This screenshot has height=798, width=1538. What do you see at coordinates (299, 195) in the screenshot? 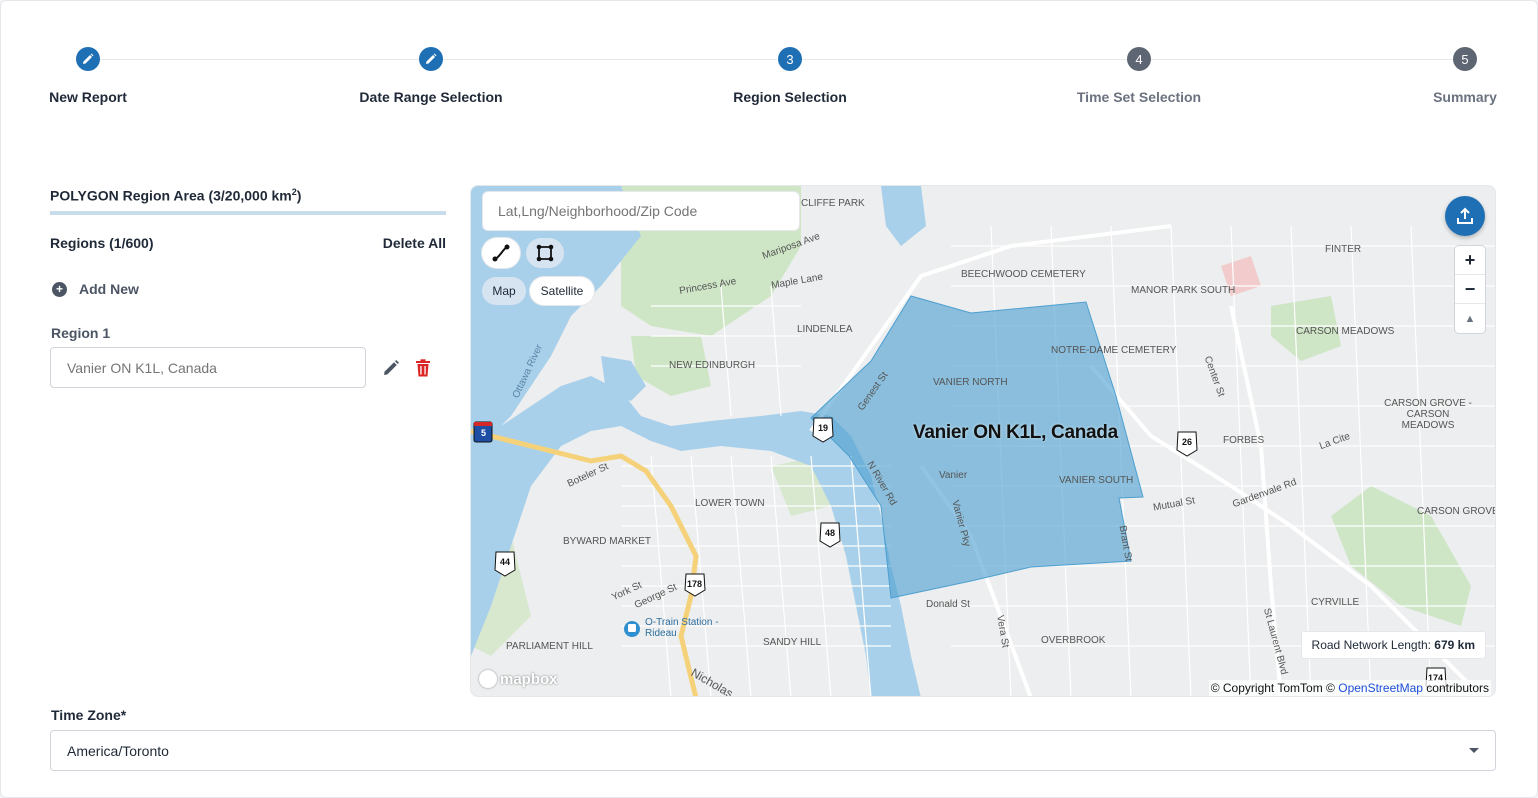
I see `area-title-end: )` at bounding box center [299, 195].